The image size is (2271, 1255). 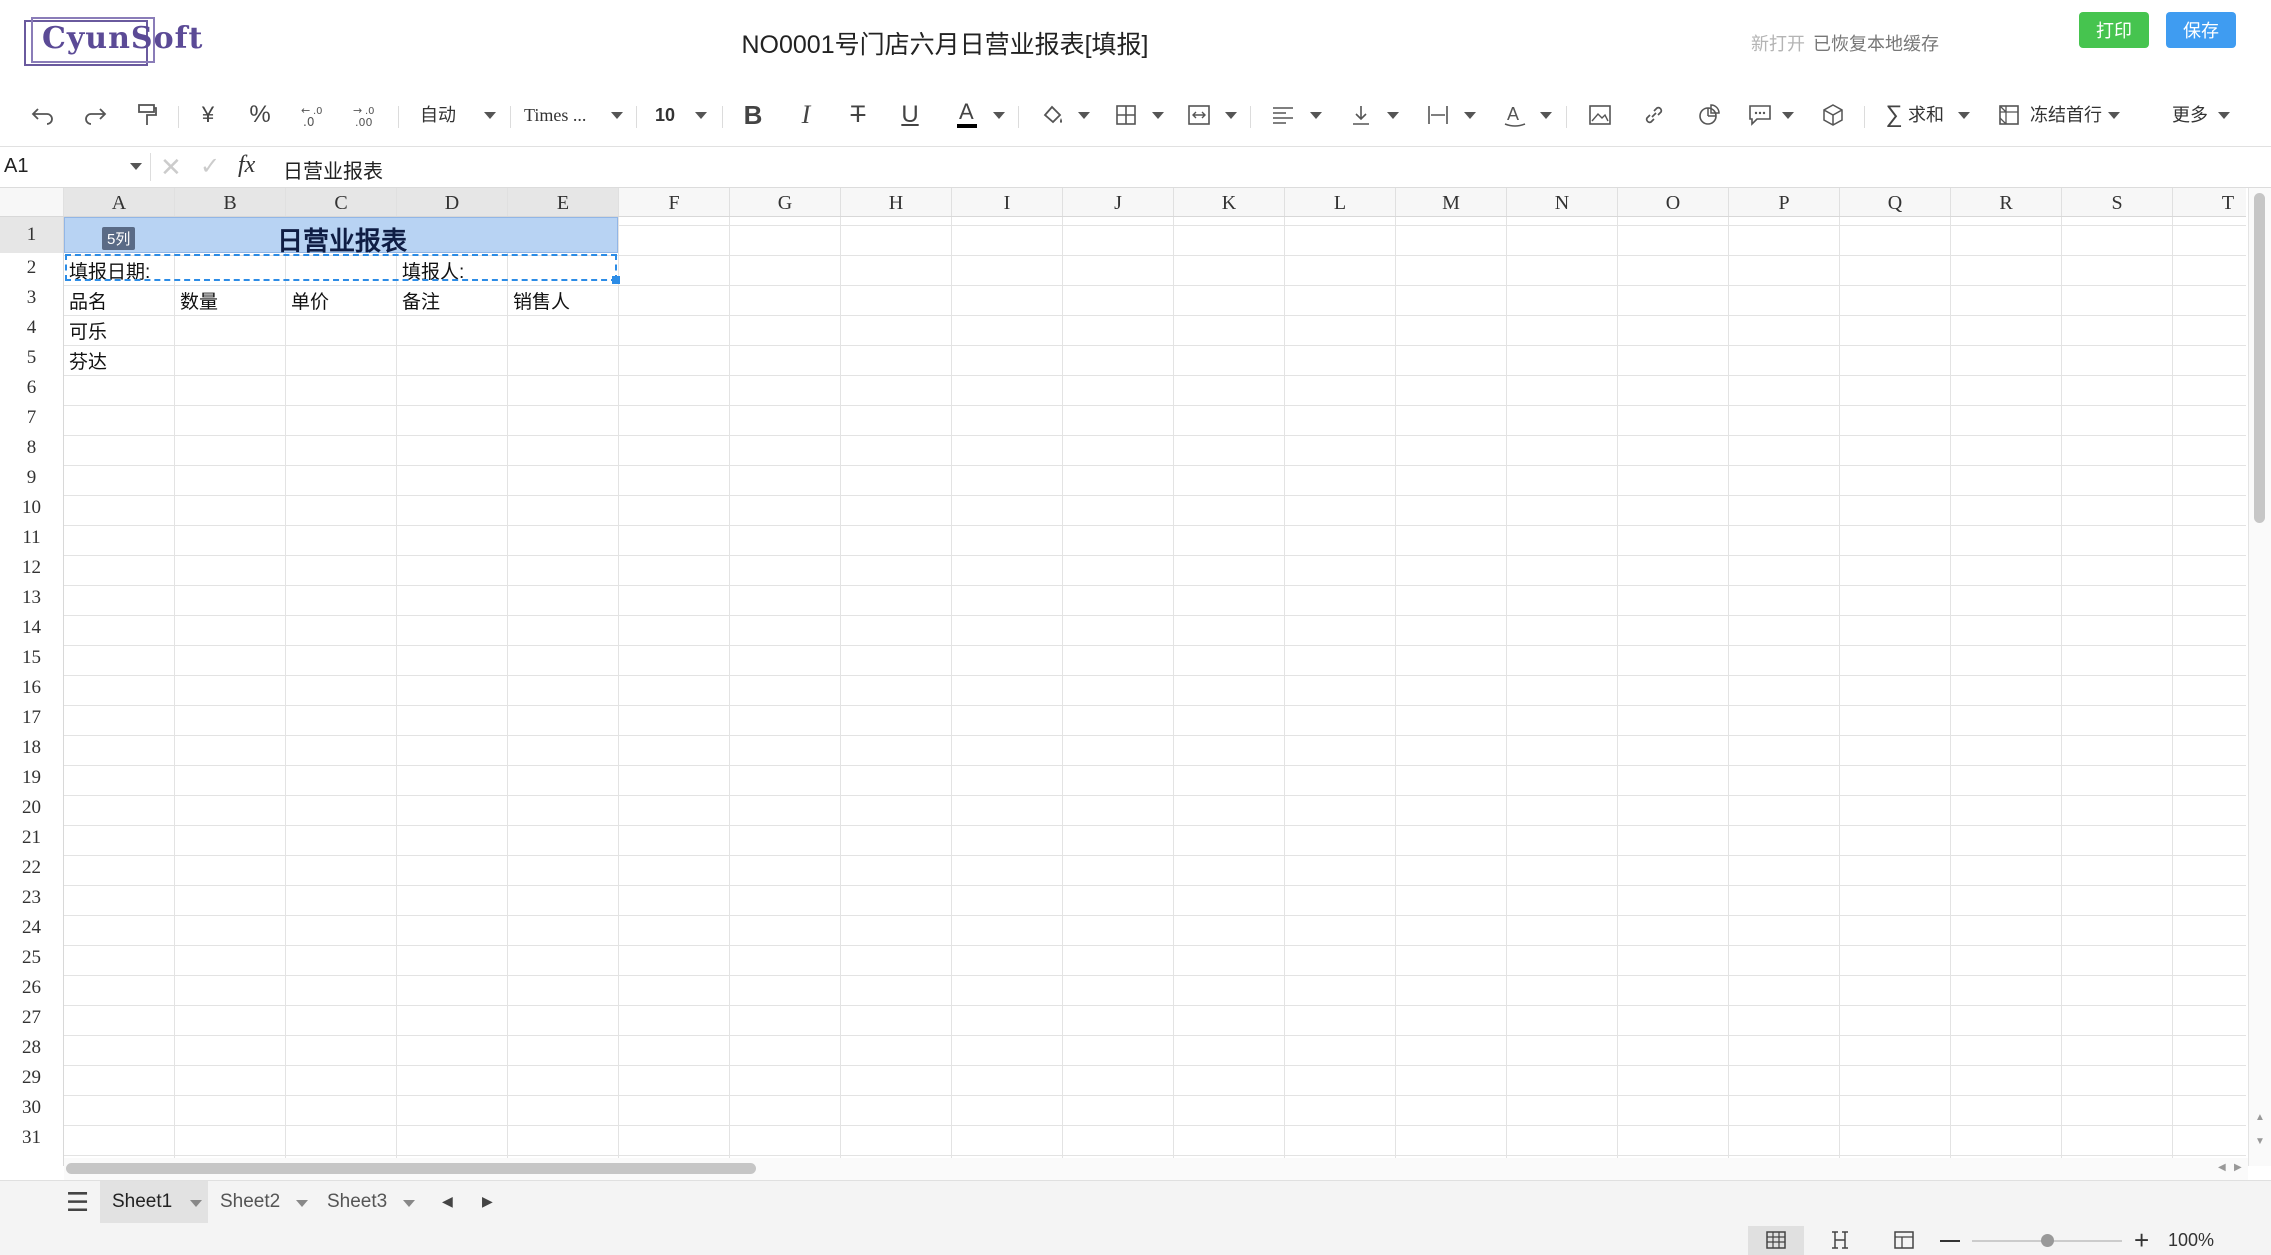 I want to click on zoom-slider-knob, so click(x=2047, y=1240).